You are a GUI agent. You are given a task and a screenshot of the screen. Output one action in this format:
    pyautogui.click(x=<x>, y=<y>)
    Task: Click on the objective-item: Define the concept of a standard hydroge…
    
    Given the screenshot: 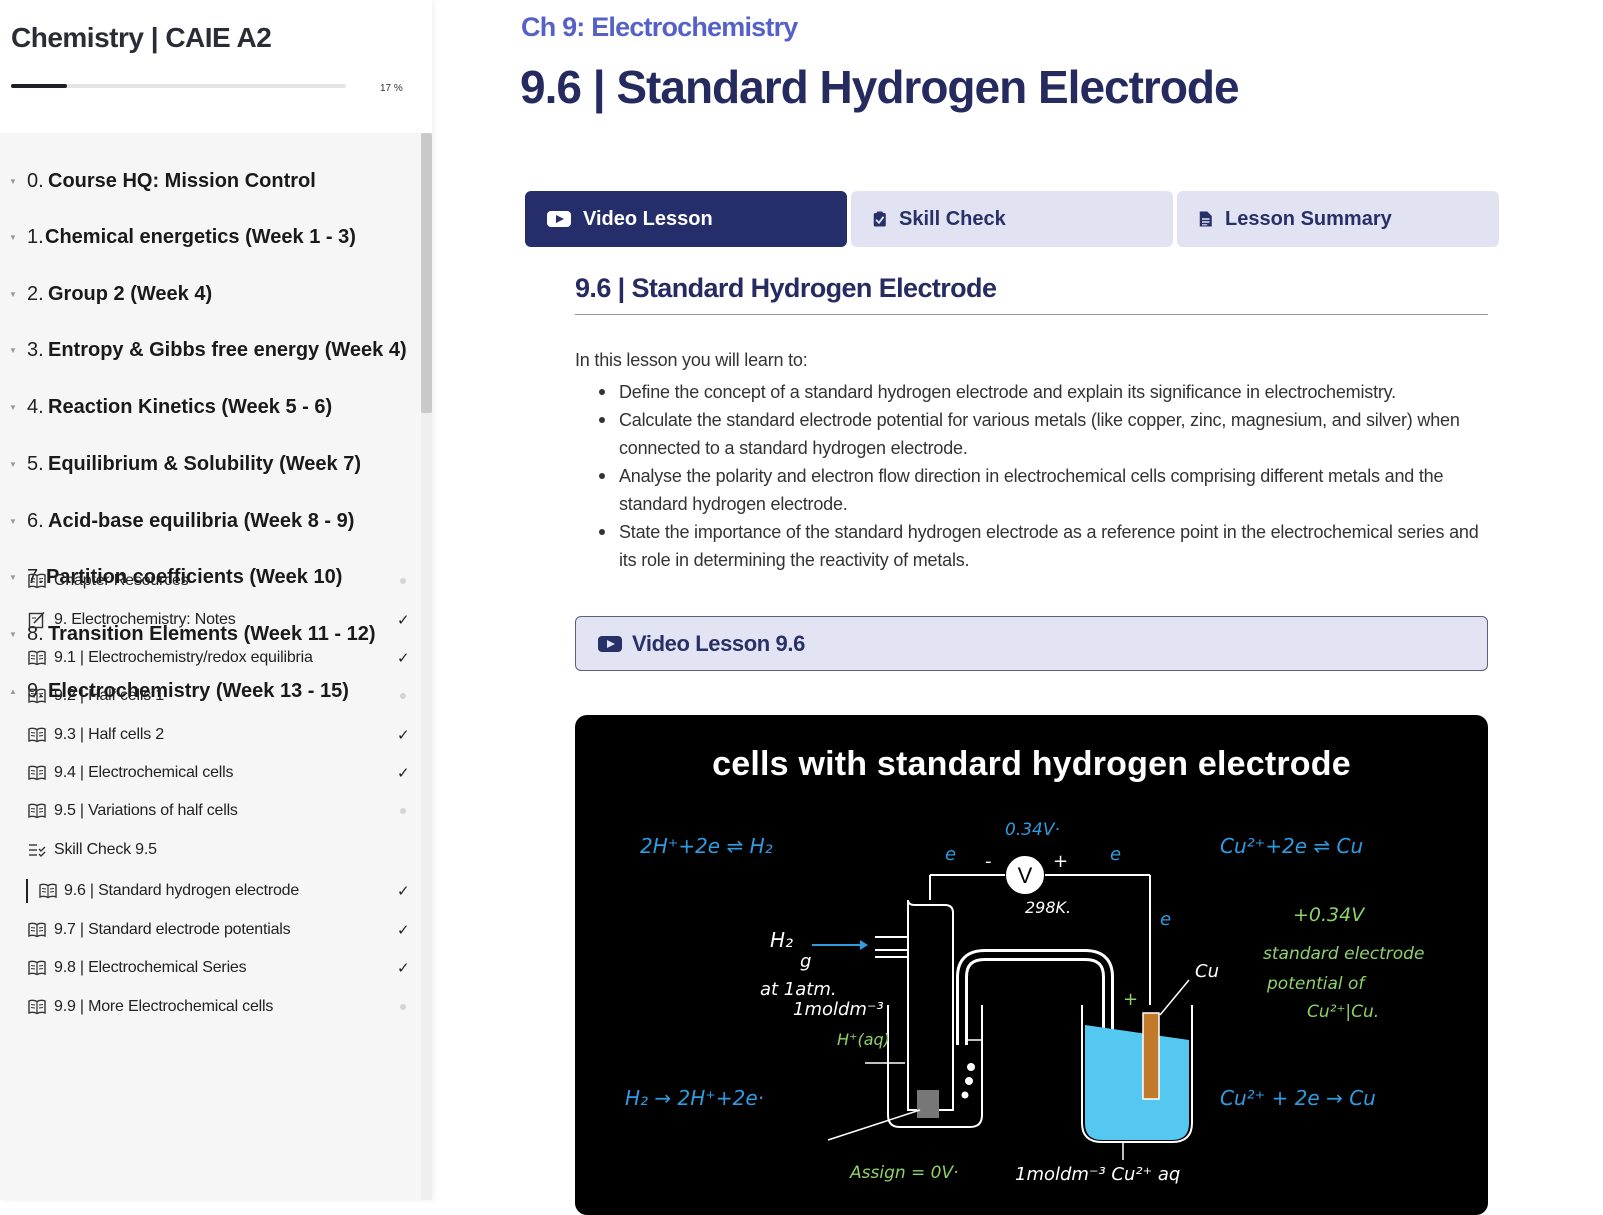 What is the action you would take?
    pyautogui.click(x=1047, y=392)
    